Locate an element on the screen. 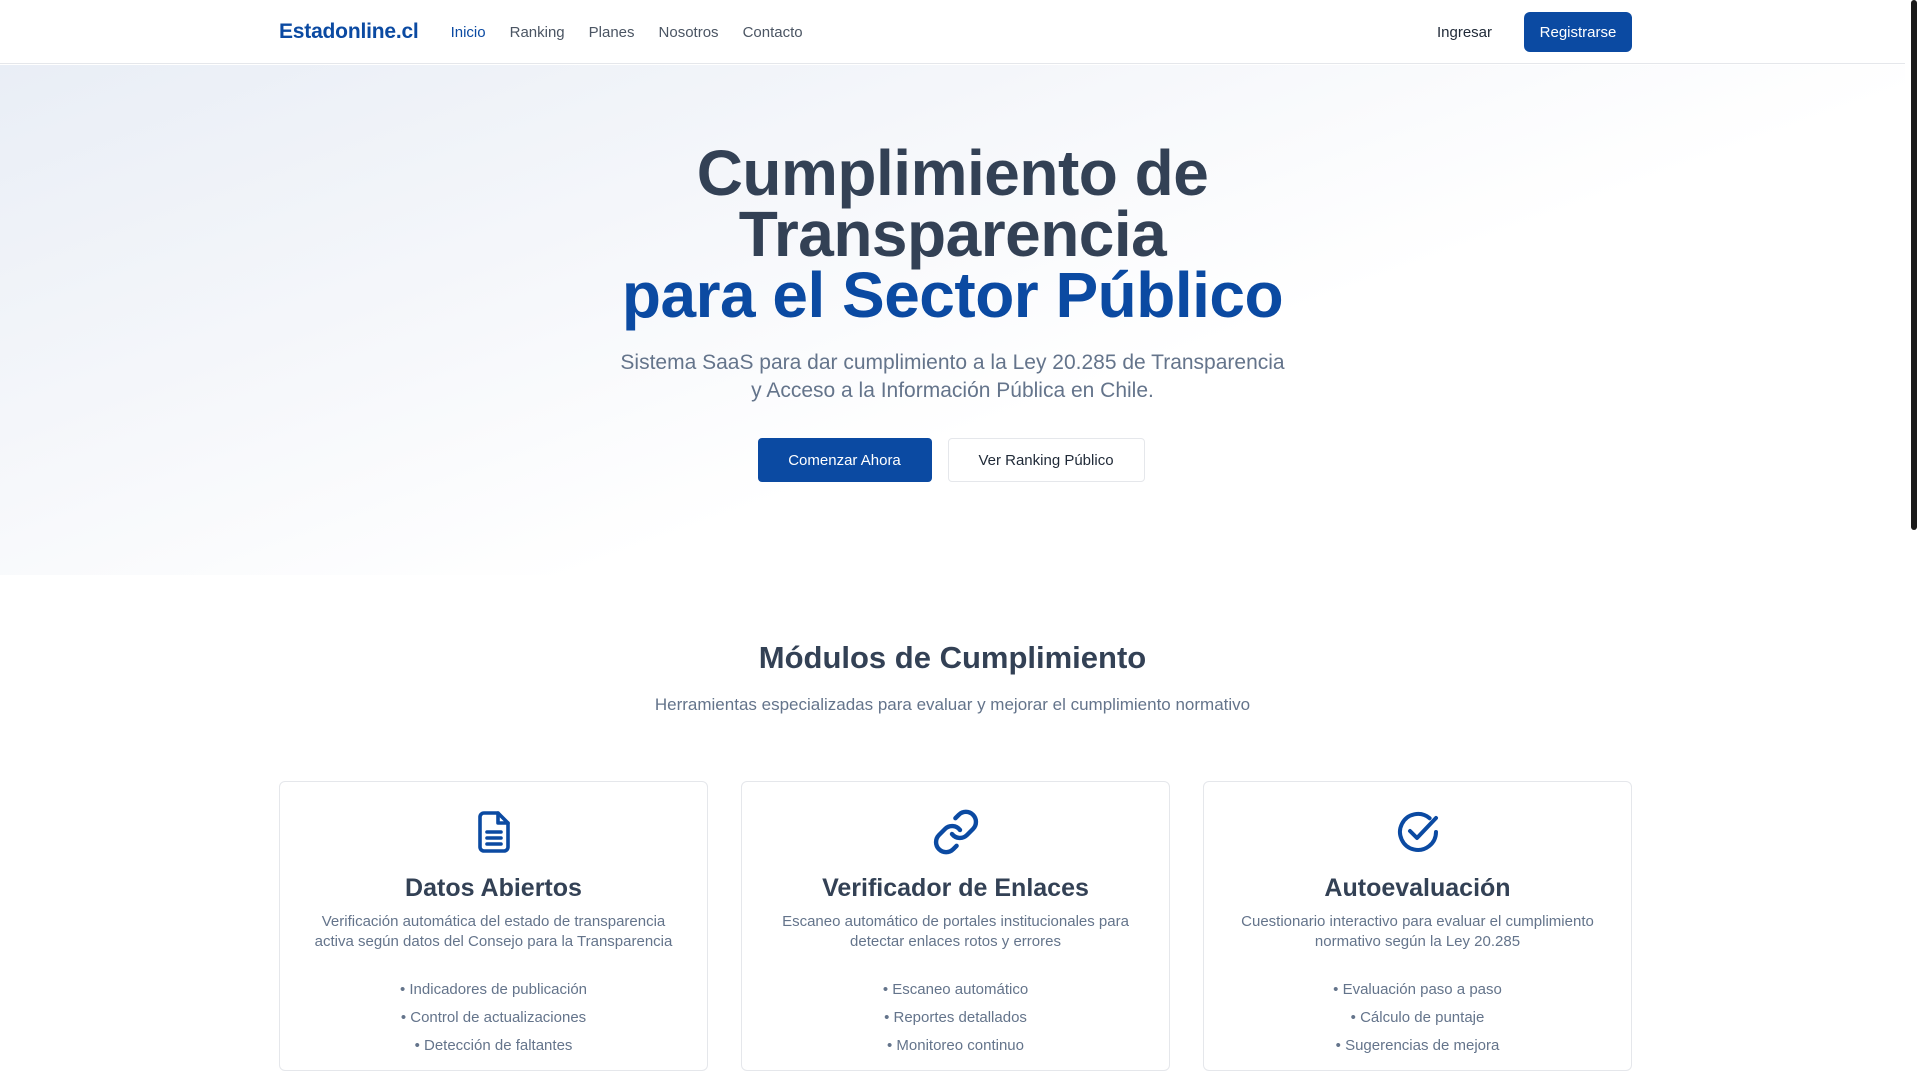 The width and height of the screenshot is (1920, 1080). hero-title-accent: para el Sector Público is located at coordinates (952, 295).